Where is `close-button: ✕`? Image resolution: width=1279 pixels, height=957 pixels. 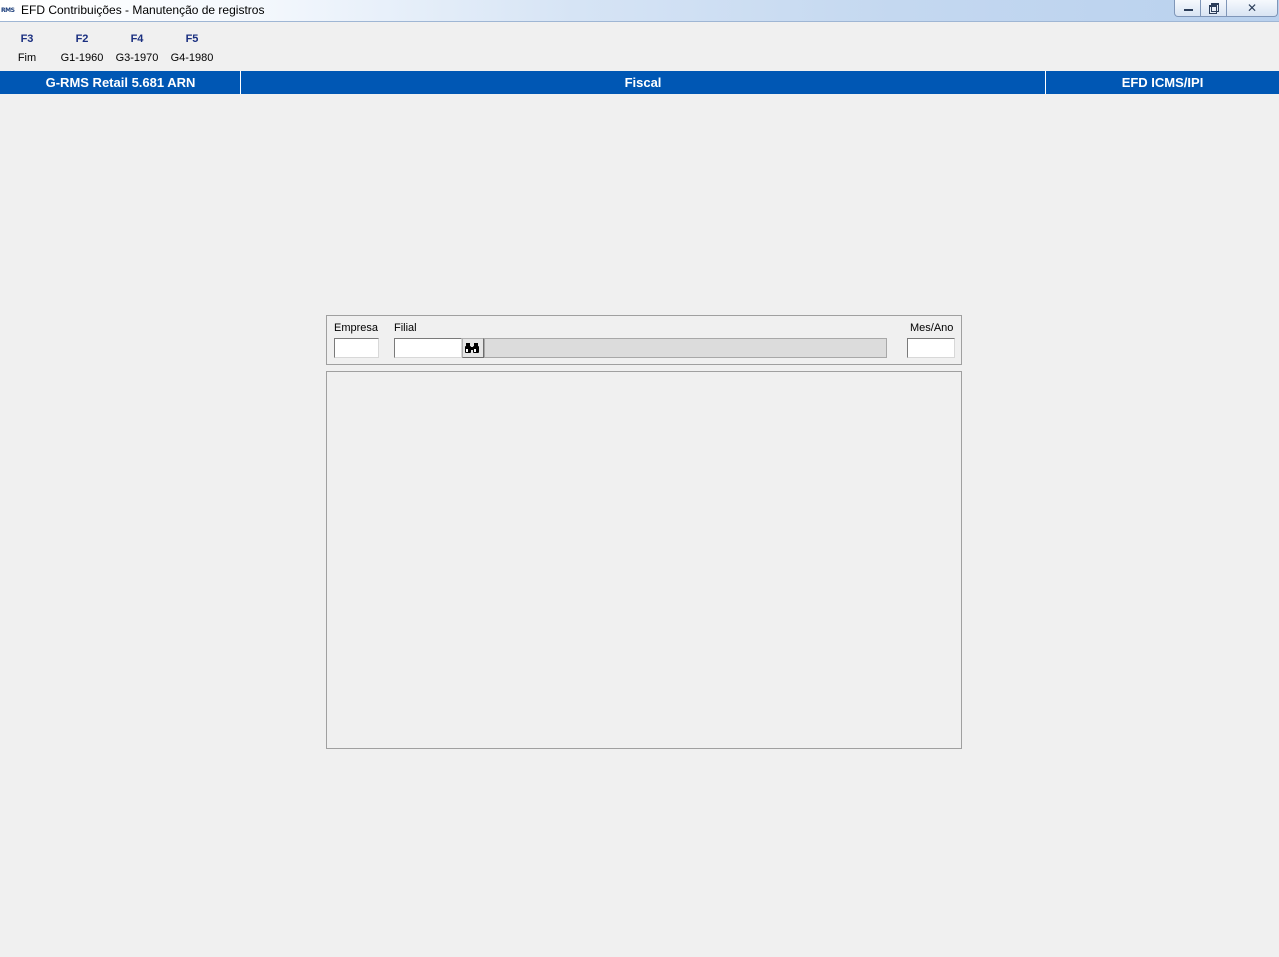
close-button: ✕ is located at coordinates (1252, 8).